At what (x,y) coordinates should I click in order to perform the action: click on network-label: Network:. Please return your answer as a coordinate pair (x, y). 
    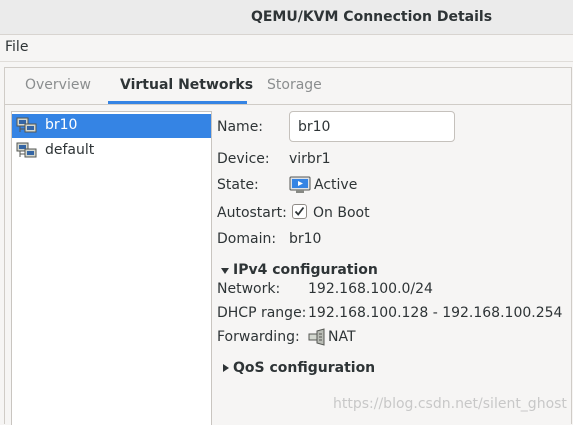
    Looking at the image, I should click on (249, 289).